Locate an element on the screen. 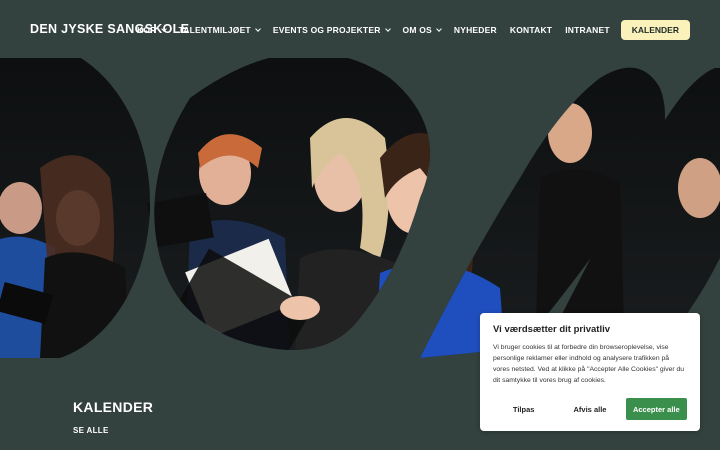 The height and width of the screenshot is (450, 720). nav-item-om-os: OM OS is located at coordinates (422, 30).